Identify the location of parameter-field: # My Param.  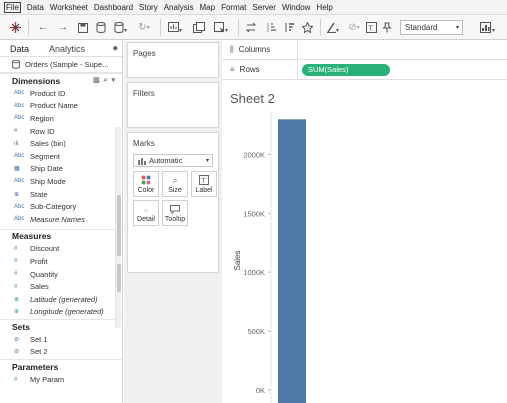
(61, 379).